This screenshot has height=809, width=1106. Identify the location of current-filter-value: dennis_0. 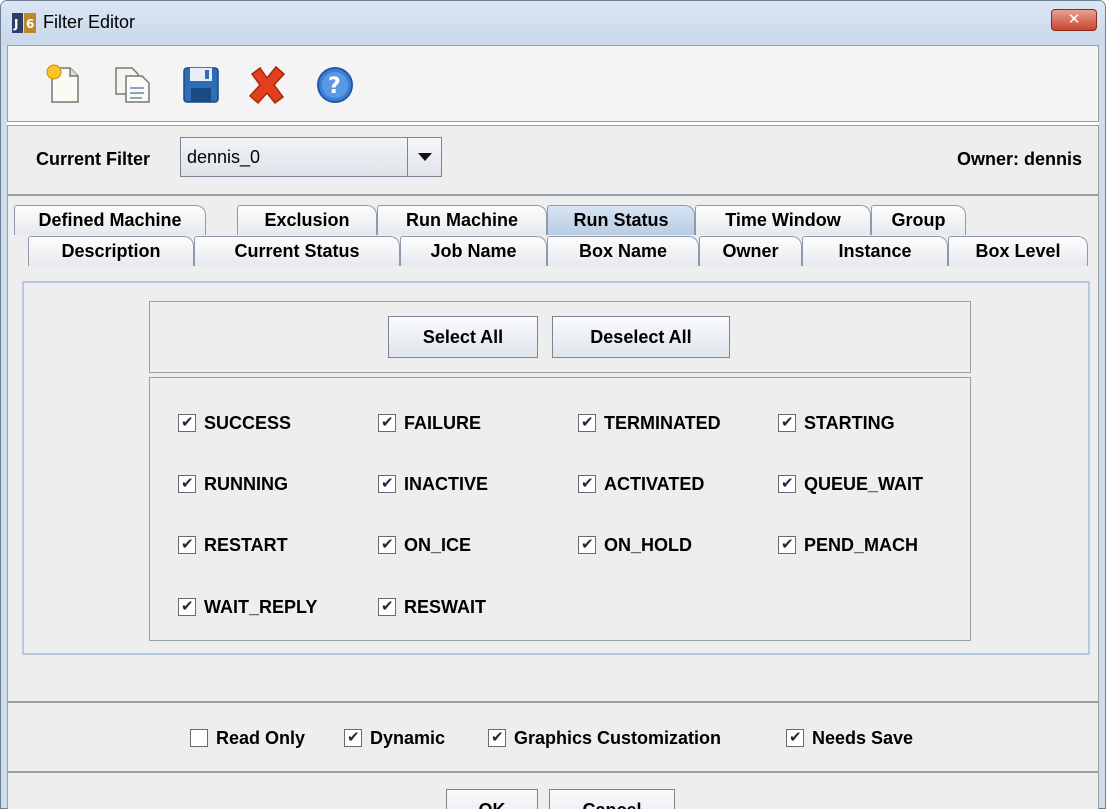
(224, 157).